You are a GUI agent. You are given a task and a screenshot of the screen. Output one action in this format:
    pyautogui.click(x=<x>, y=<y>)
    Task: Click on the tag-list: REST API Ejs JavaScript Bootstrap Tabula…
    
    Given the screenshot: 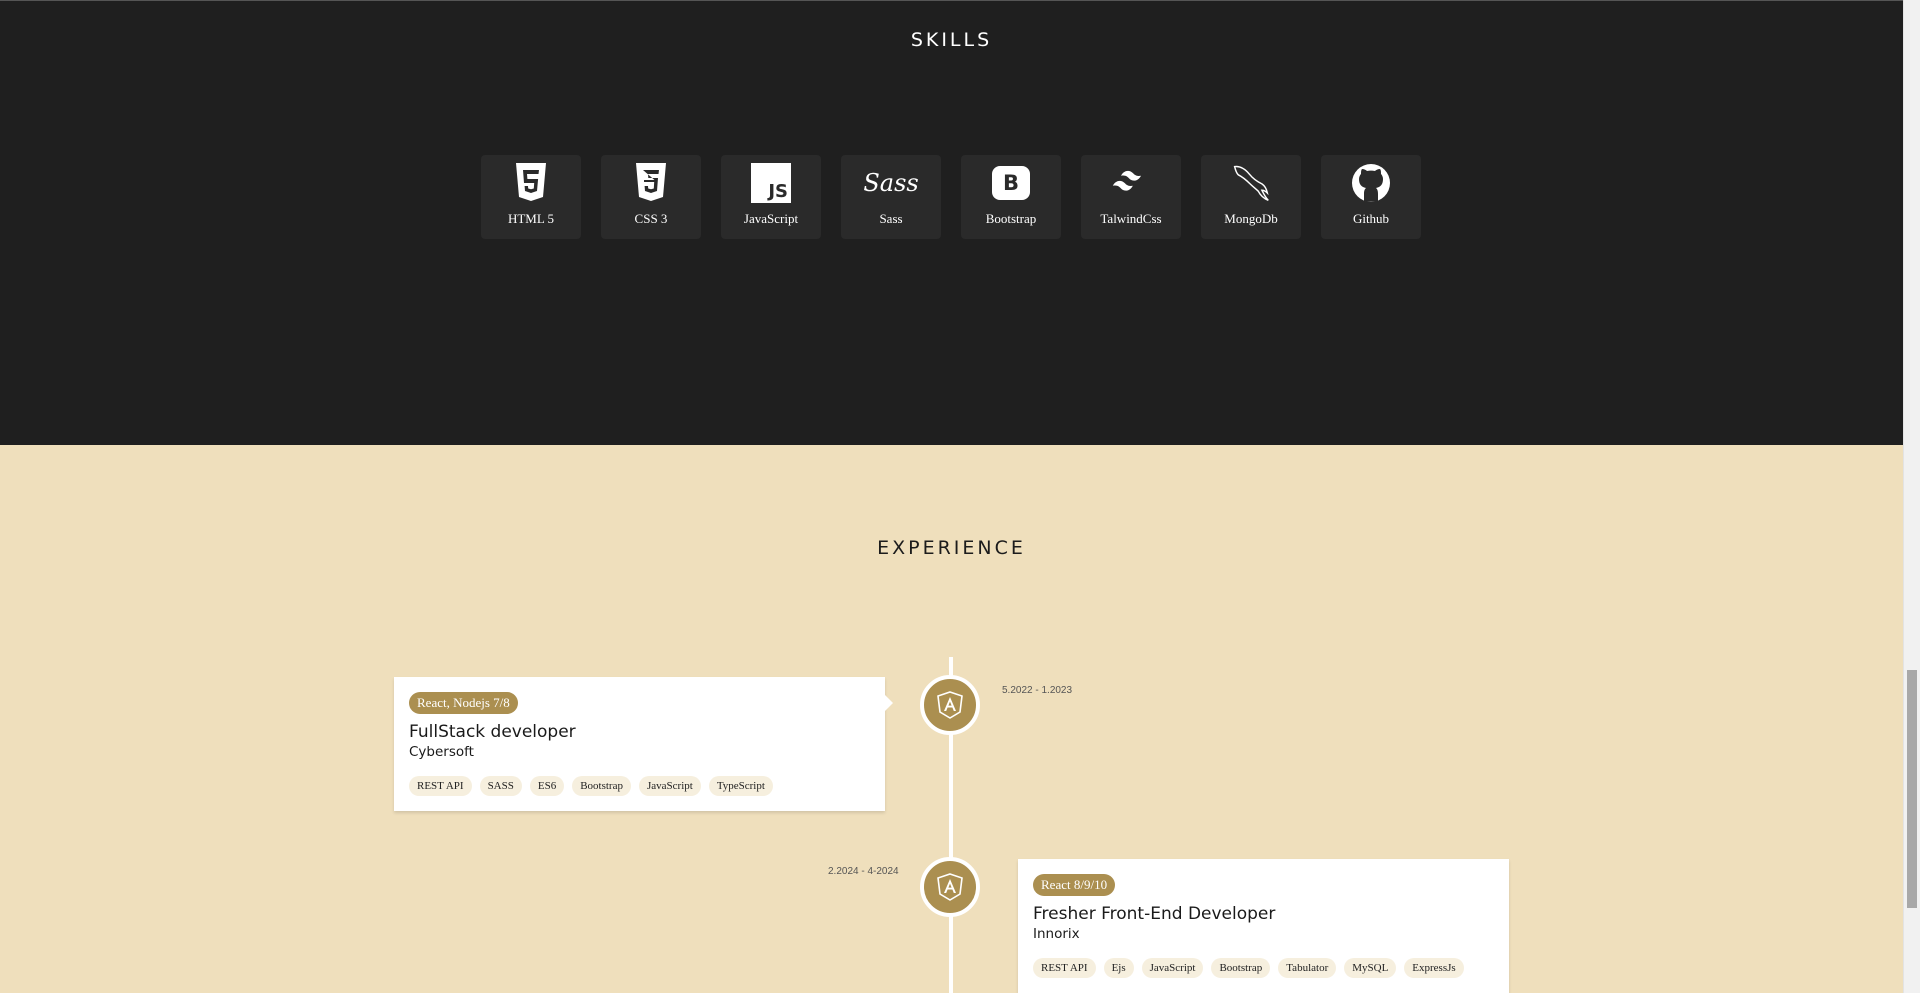 What is the action you would take?
    pyautogui.click(x=1263, y=968)
    